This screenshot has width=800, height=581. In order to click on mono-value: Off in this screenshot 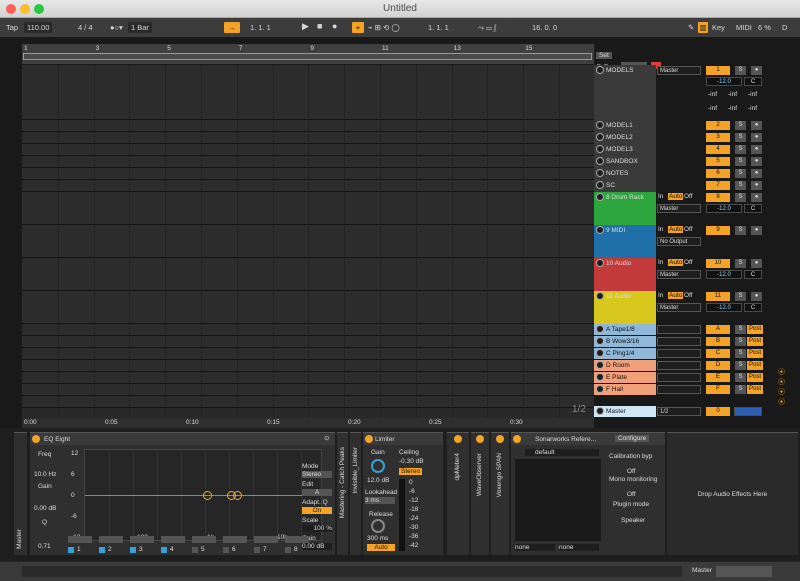, I will do `click(631, 494)`.